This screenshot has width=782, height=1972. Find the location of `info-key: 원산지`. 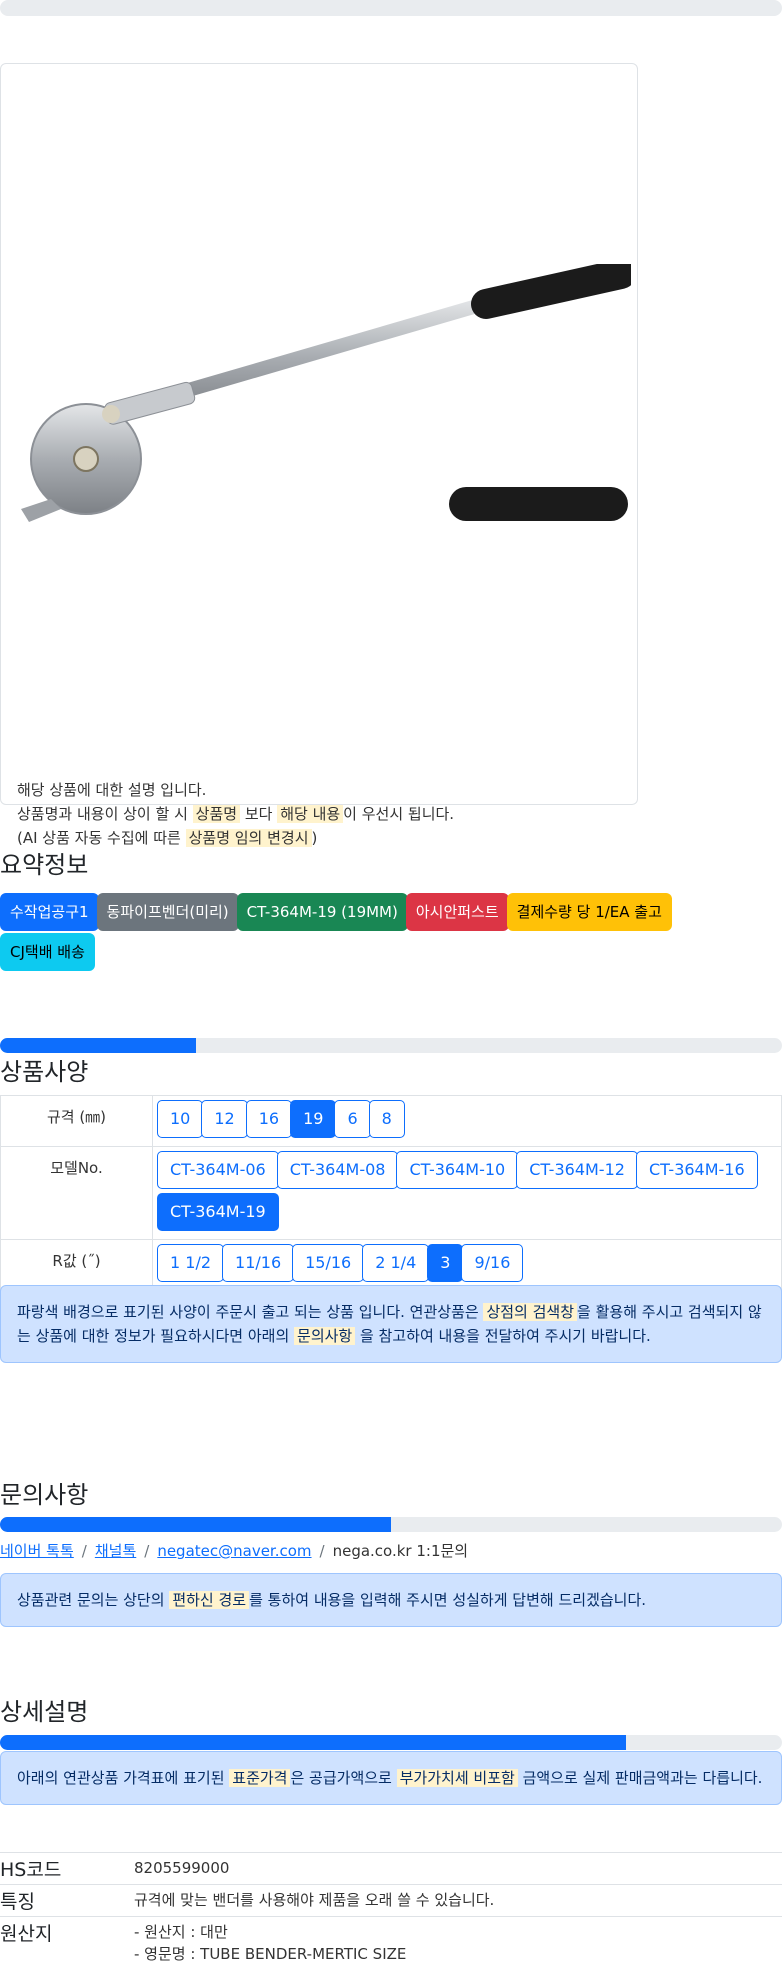

info-key: 원산지 is located at coordinates (67, 1942).